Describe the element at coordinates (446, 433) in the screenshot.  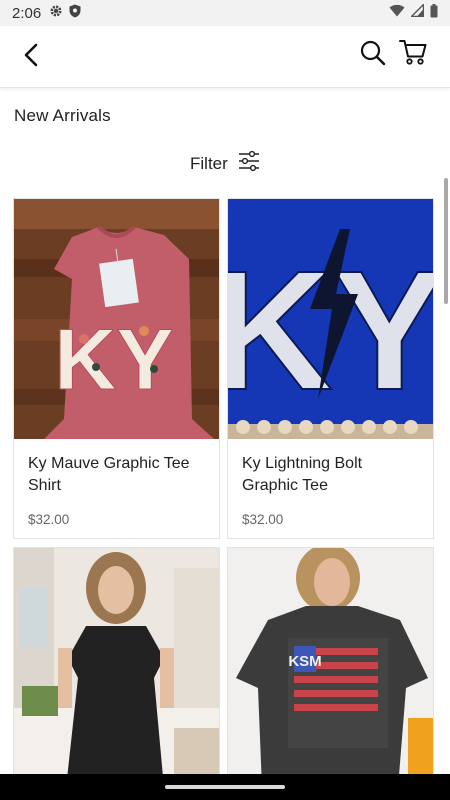
I see `scrollbar` at that location.